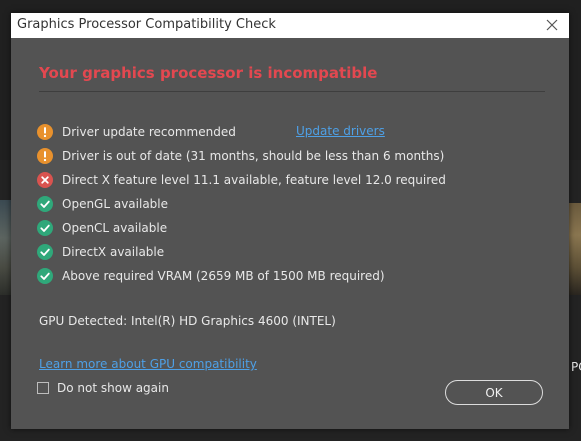 Image resolution: width=581 pixels, height=441 pixels. Describe the element at coordinates (208, 73) in the screenshot. I see `incompatible-headline: Your graphics processor is incompatible` at that location.